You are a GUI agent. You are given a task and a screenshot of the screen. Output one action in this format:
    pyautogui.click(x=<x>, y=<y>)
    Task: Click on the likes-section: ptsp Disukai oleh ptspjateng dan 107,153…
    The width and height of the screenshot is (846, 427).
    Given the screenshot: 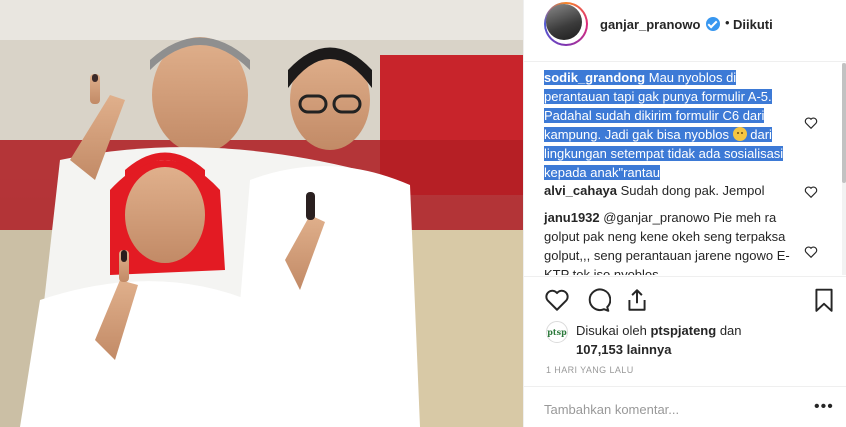 What is the action you would take?
    pyautogui.click(x=685, y=340)
    